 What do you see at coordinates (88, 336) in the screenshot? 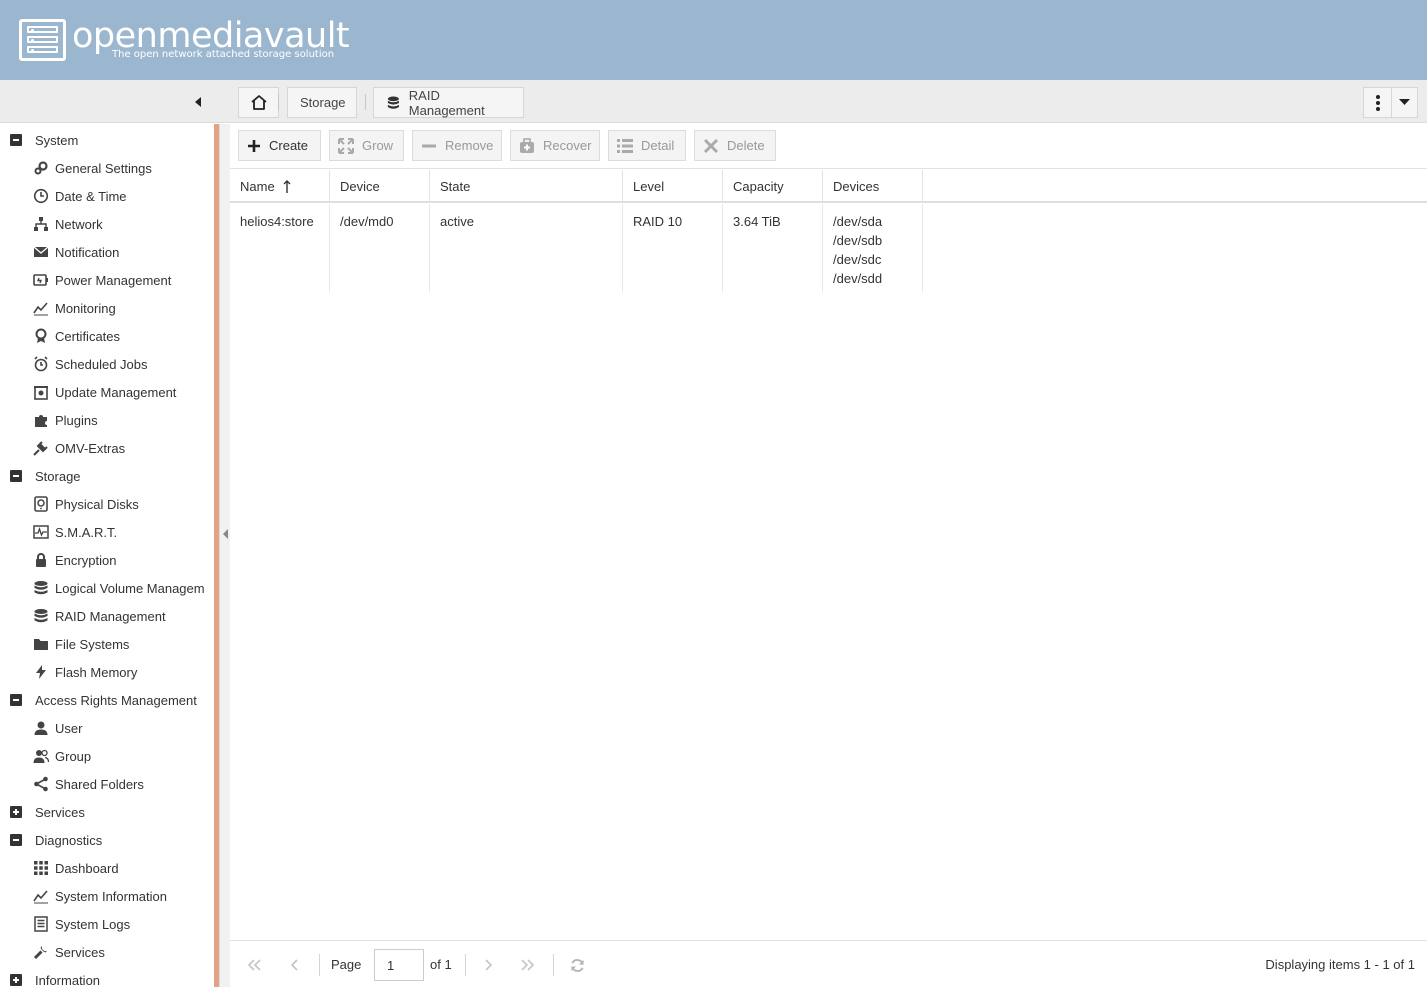
I see `sidebar-item-label: Certificates` at bounding box center [88, 336].